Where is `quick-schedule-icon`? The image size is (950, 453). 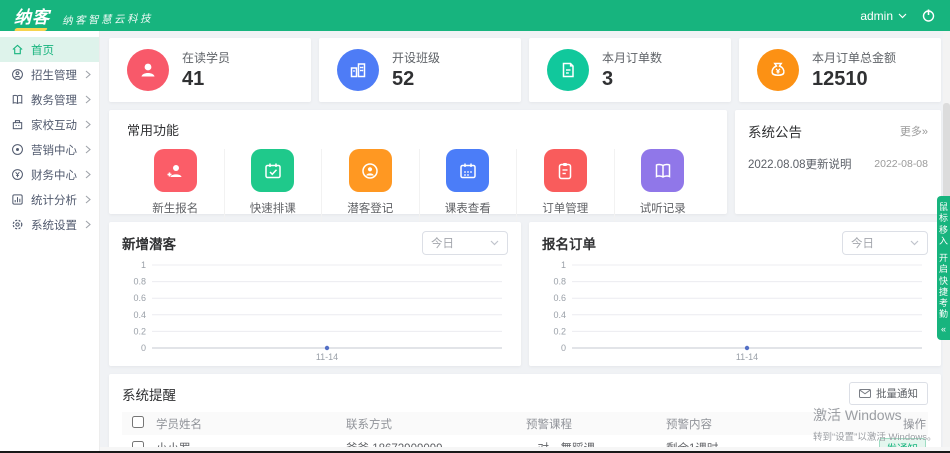 quick-schedule-icon is located at coordinates (273, 170).